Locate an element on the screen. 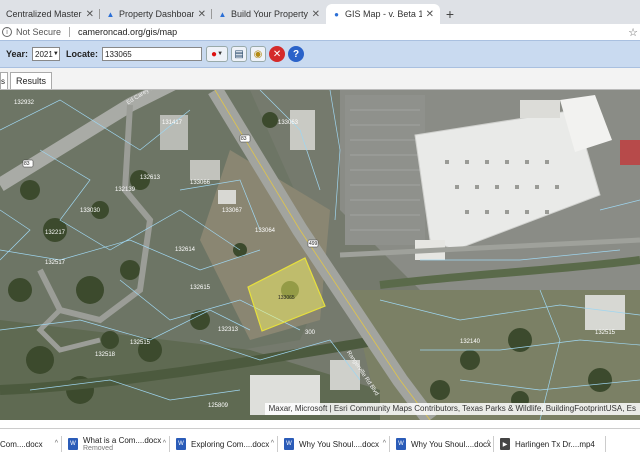  locate-input: 133065 is located at coordinates (152, 54).